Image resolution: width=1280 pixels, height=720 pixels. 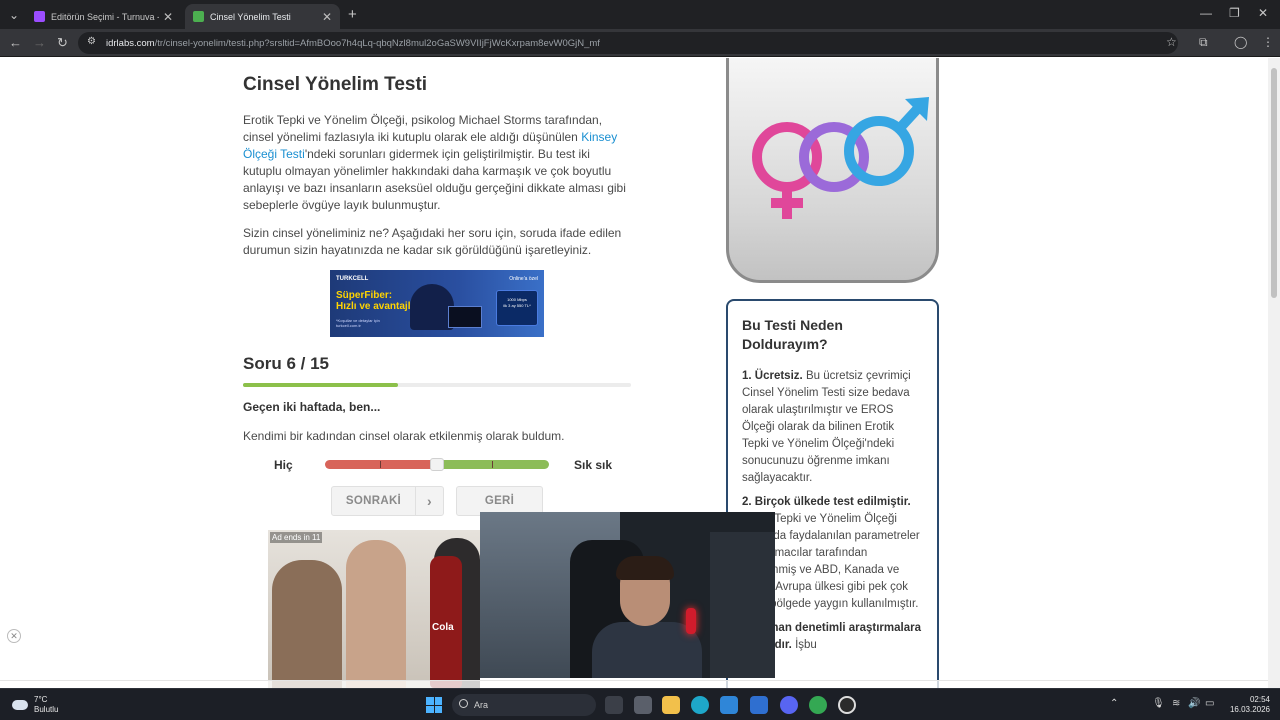 What do you see at coordinates (1268, 42) in the screenshot?
I see `menu-kebab-icon: ⋮` at bounding box center [1268, 42].